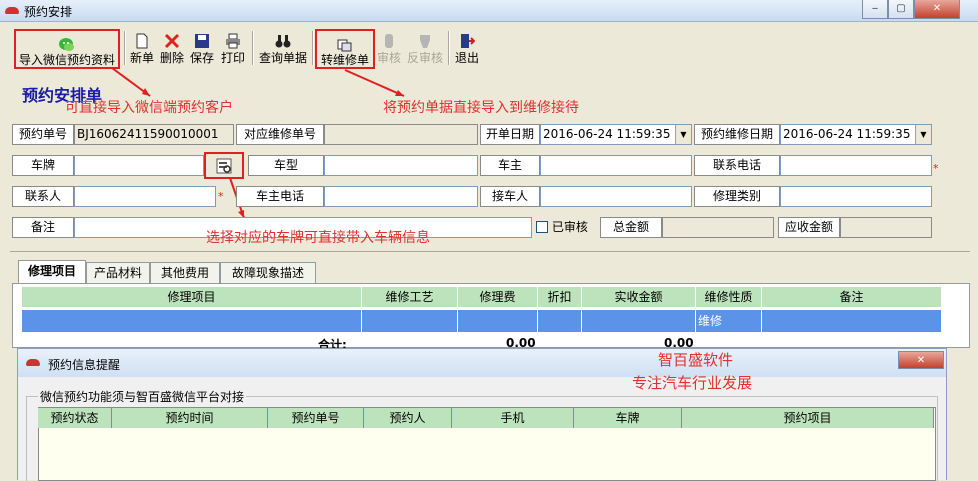 This screenshot has width=978, height=481. I want to click on exit-door-icon, so click(468, 41).